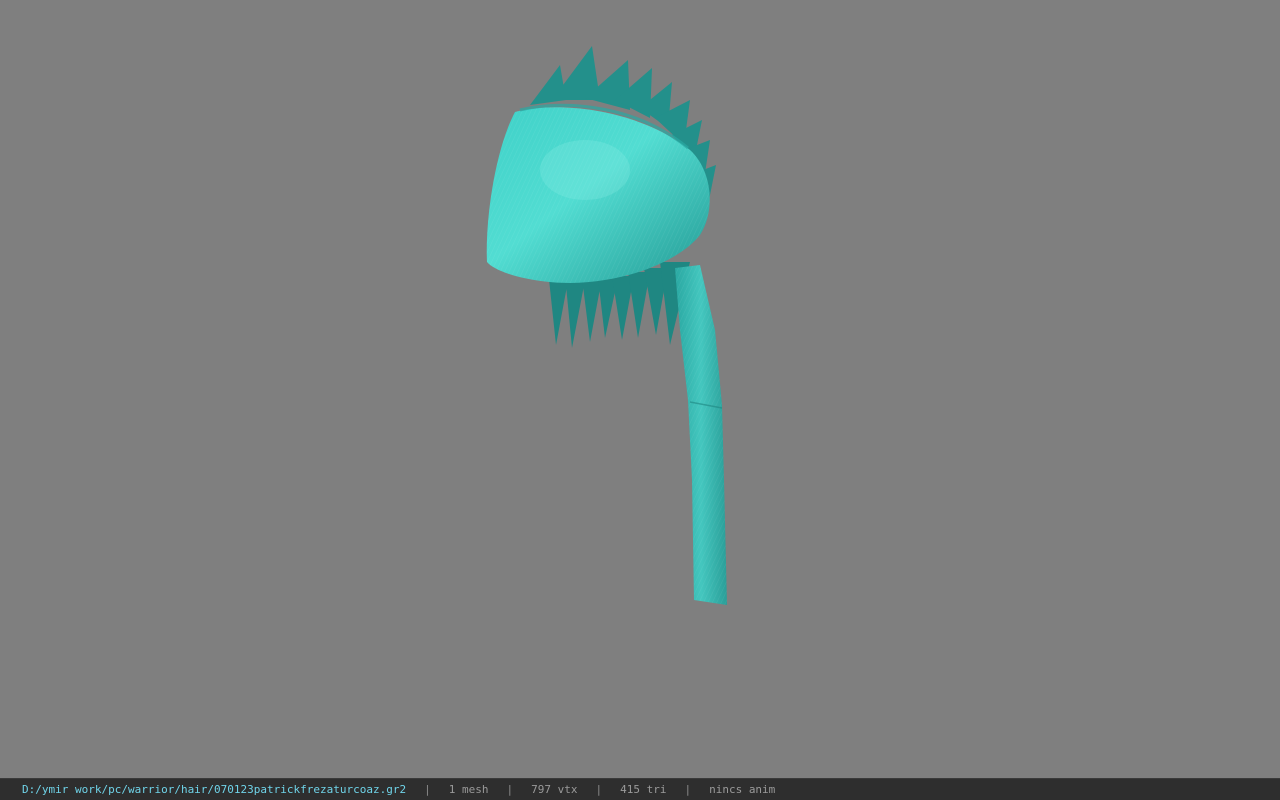 The image size is (1280, 800). I want to click on bandana-tail, so click(701, 435).